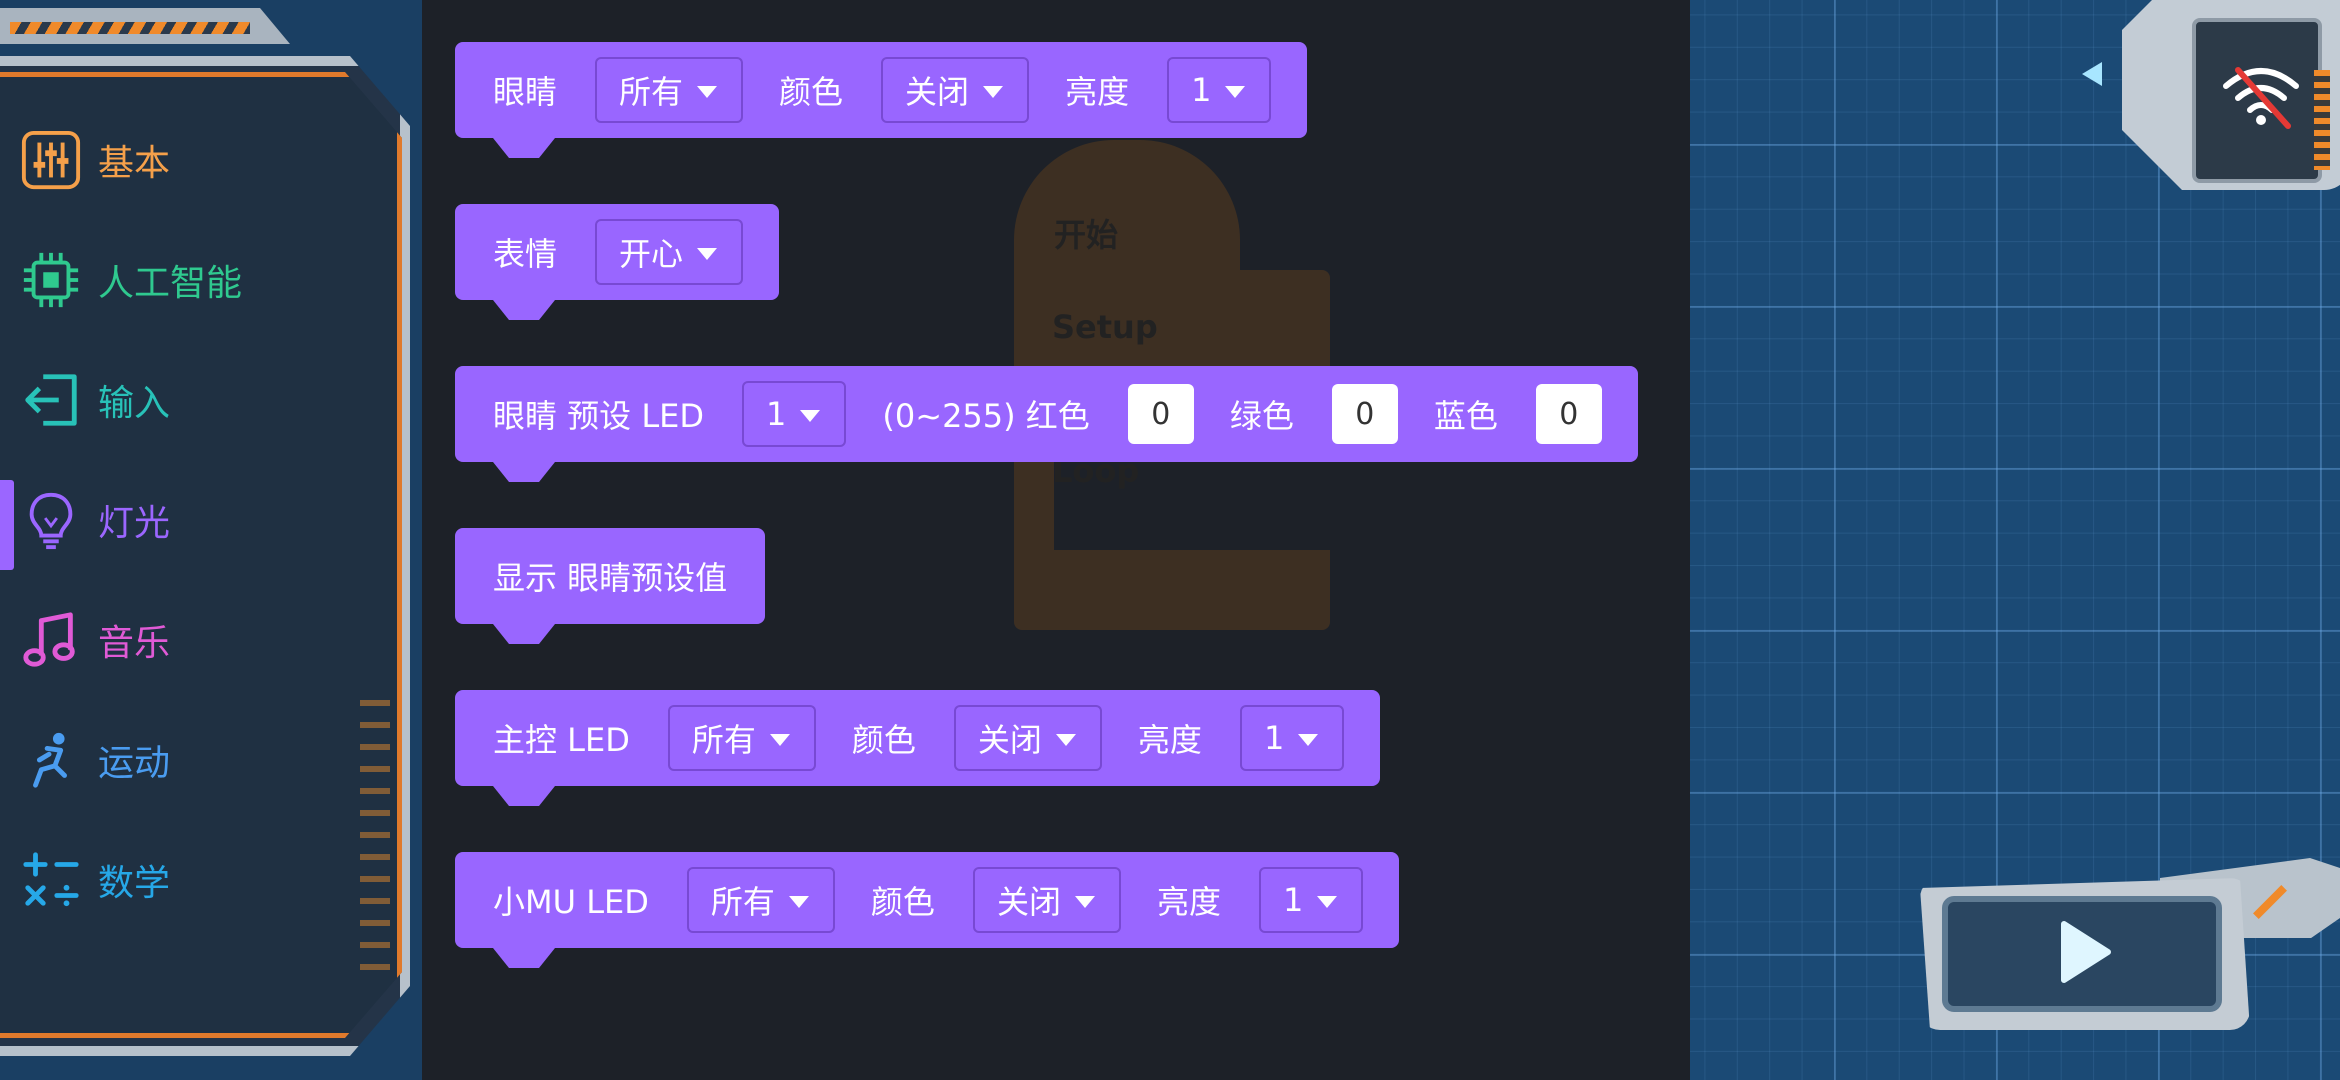 The width and height of the screenshot is (2340, 1080). Describe the element at coordinates (134, 643) in the screenshot. I see `category-label: 音乐` at that location.